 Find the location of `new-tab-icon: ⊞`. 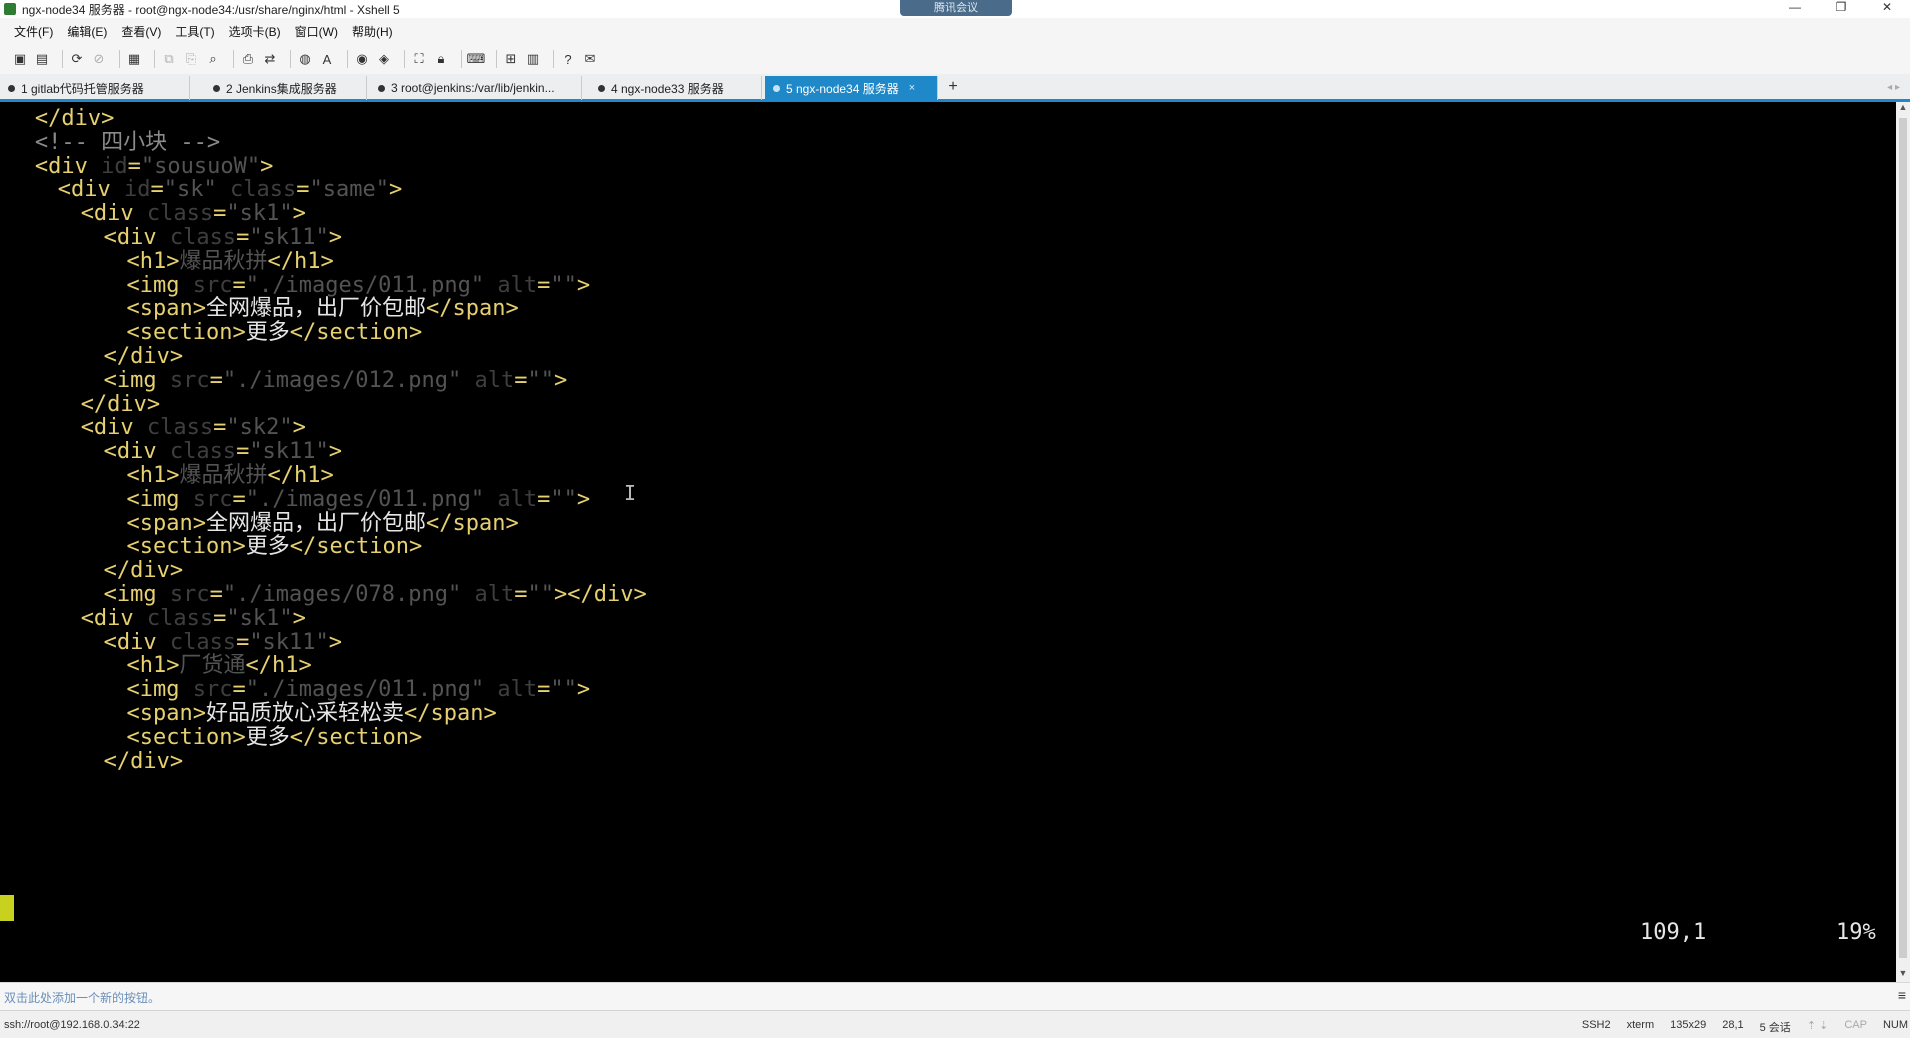

new-tab-icon: ⊞ is located at coordinates (511, 59).